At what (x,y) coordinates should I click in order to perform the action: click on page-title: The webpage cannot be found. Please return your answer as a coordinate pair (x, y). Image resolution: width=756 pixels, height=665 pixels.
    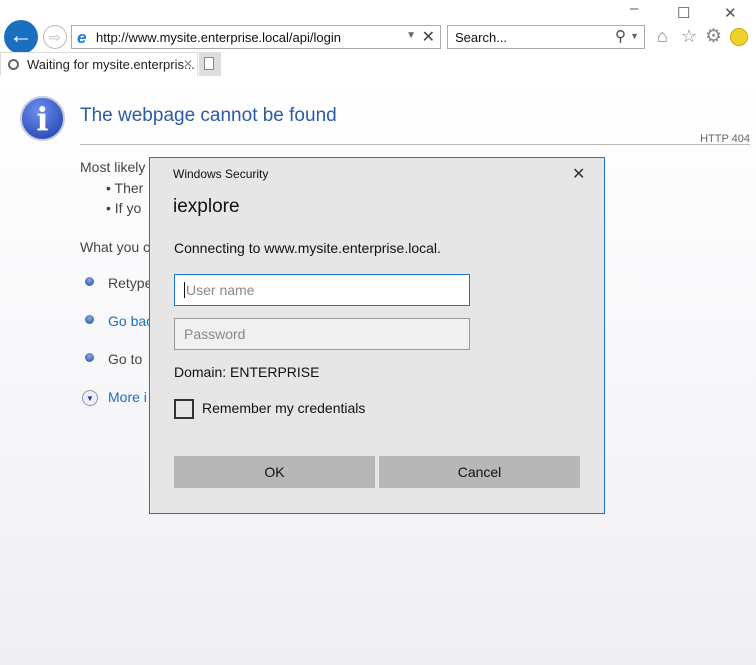
    Looking at the image, I should click on (208, 115).